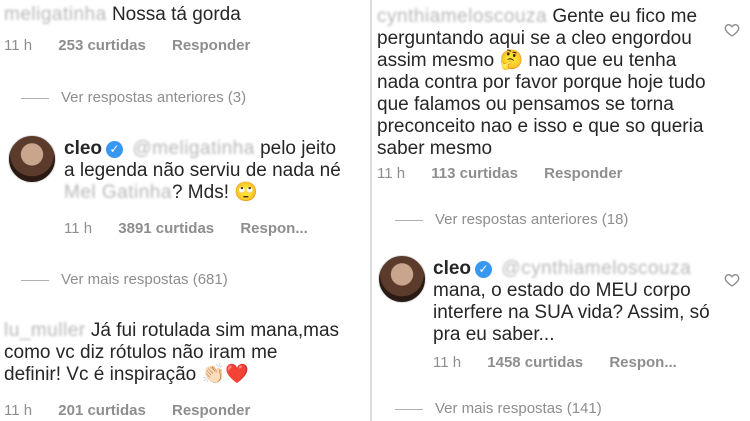 This screenshot has width=750, height=421. What do you see at coordinates (596, 269) in the screenshot?
I see `mention-blurred: @cynthiameloscouza` at bounding box center [596, 269].